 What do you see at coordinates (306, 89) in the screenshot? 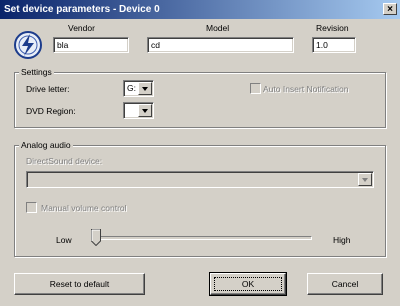
I see `auto-insert-label: Auto Insert Notification` at bounding box center [306, 89].